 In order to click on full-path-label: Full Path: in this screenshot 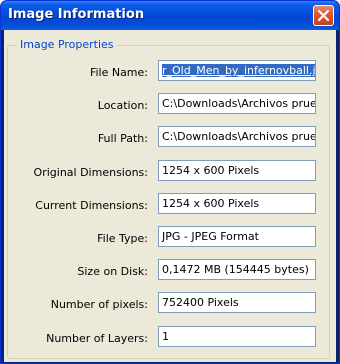, I will do `click(122, 138)`.